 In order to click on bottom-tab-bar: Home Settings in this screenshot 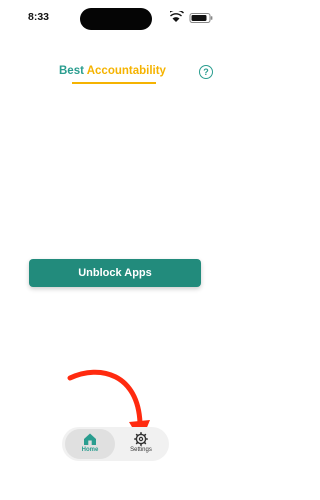, I will do `click(115, 444)`.